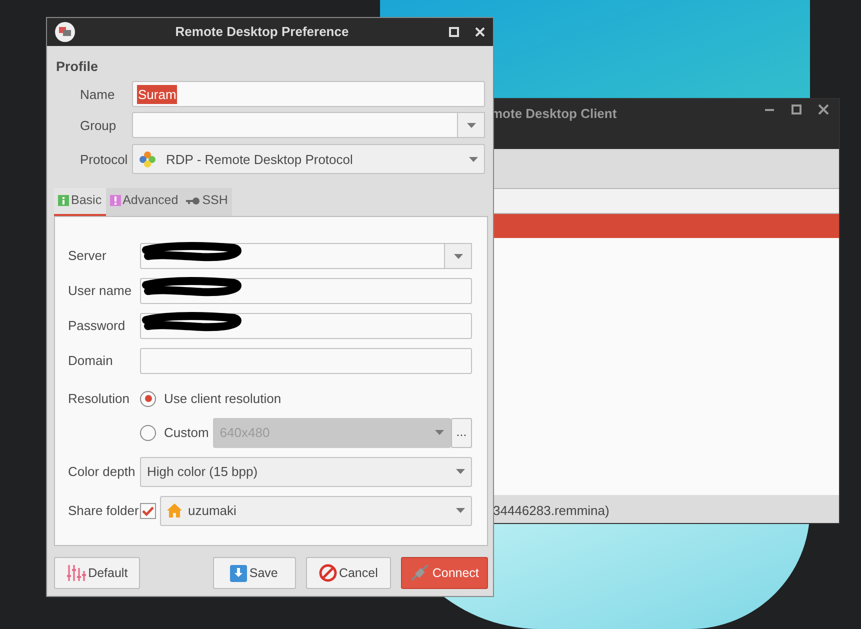  Describe the element at coordinates (213, 511) in the screenshot. I see `field-value: uzumaki` at that location.